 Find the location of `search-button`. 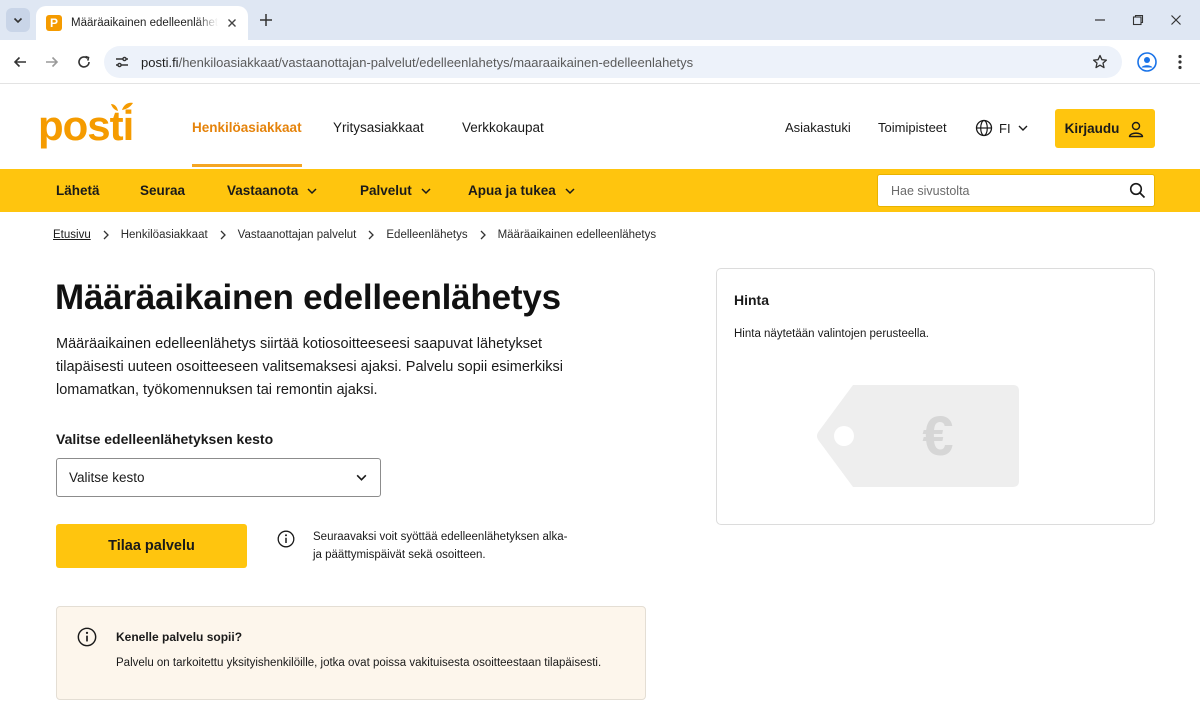

search-button is located at coordinates (1137, 190).